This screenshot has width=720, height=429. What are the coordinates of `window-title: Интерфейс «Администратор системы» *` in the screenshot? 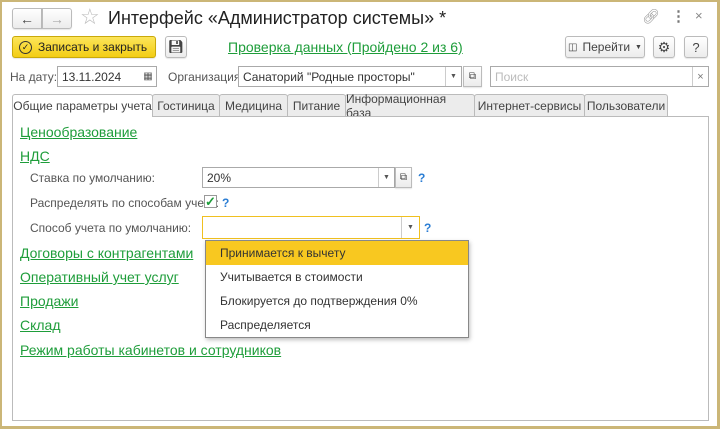 It's located at (277, 18).